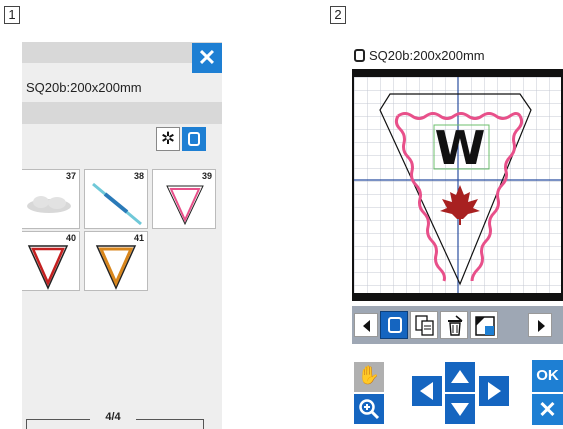  I want to click on duplicate-button, so click(424, 325).